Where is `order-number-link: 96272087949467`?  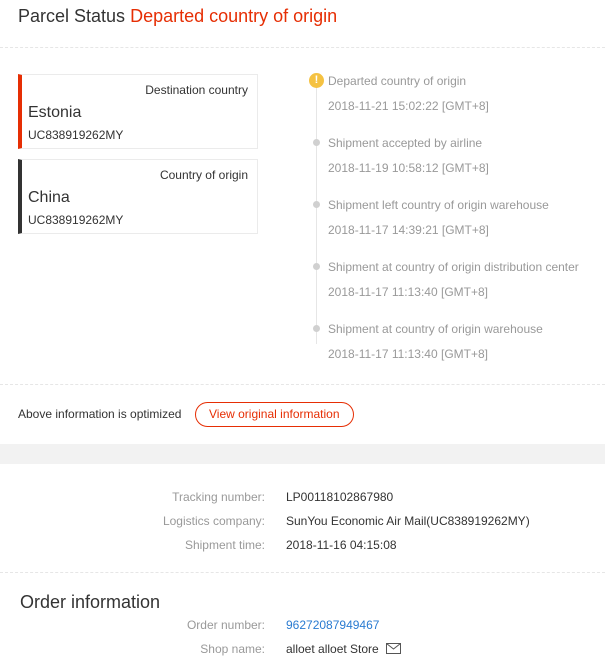 order-number-link: 96272087949467 is located at coordinates (332, 625).